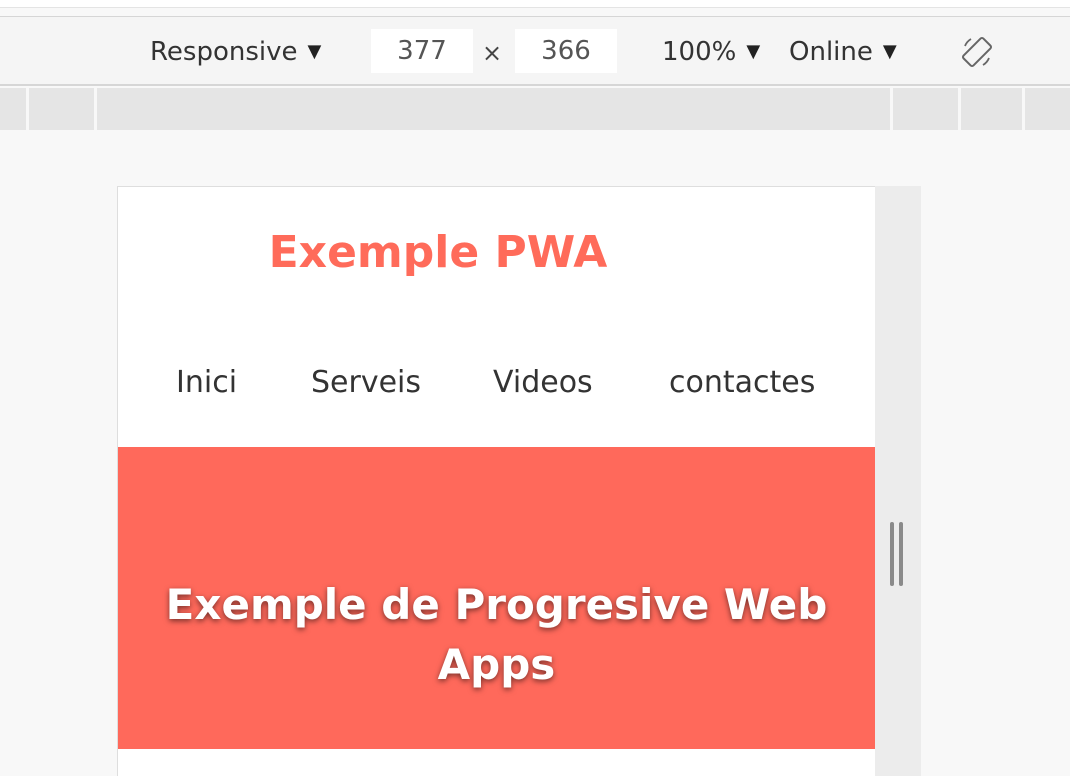 Image resolution: width=1070 pixels, height=776 pixels. I want to click on device-mode-select: Responsive ▼, so click(235, 52).